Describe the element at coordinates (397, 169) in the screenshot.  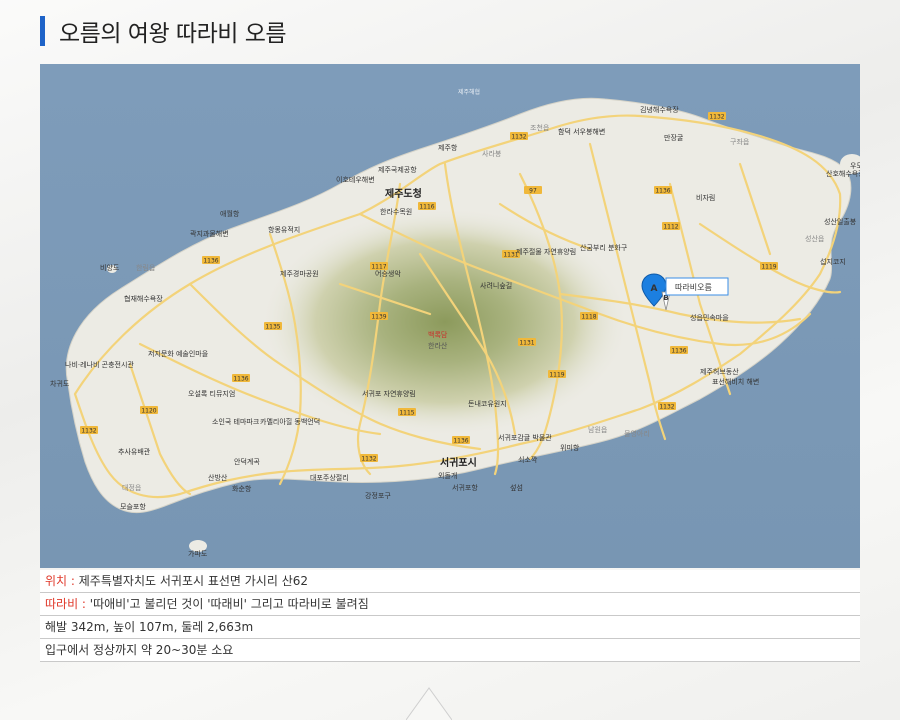
I see `label-jeju-airport: 제주국제공항` at that location.